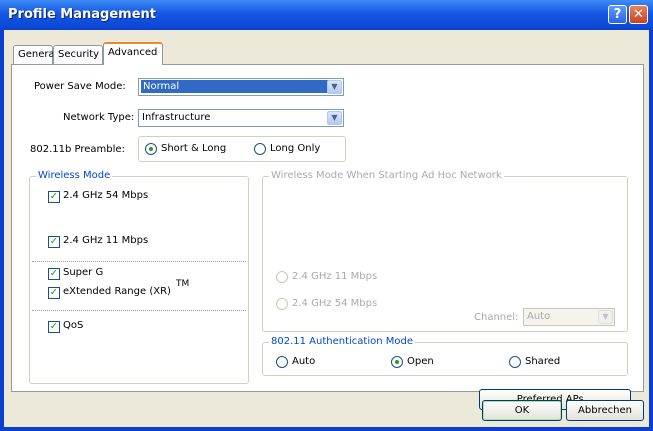 The height and width of the screenshot is (431, 653). Describe the element at coordinates (176, 117) in the screenshot. I see `network-type-value: Infrastructure` at that location.